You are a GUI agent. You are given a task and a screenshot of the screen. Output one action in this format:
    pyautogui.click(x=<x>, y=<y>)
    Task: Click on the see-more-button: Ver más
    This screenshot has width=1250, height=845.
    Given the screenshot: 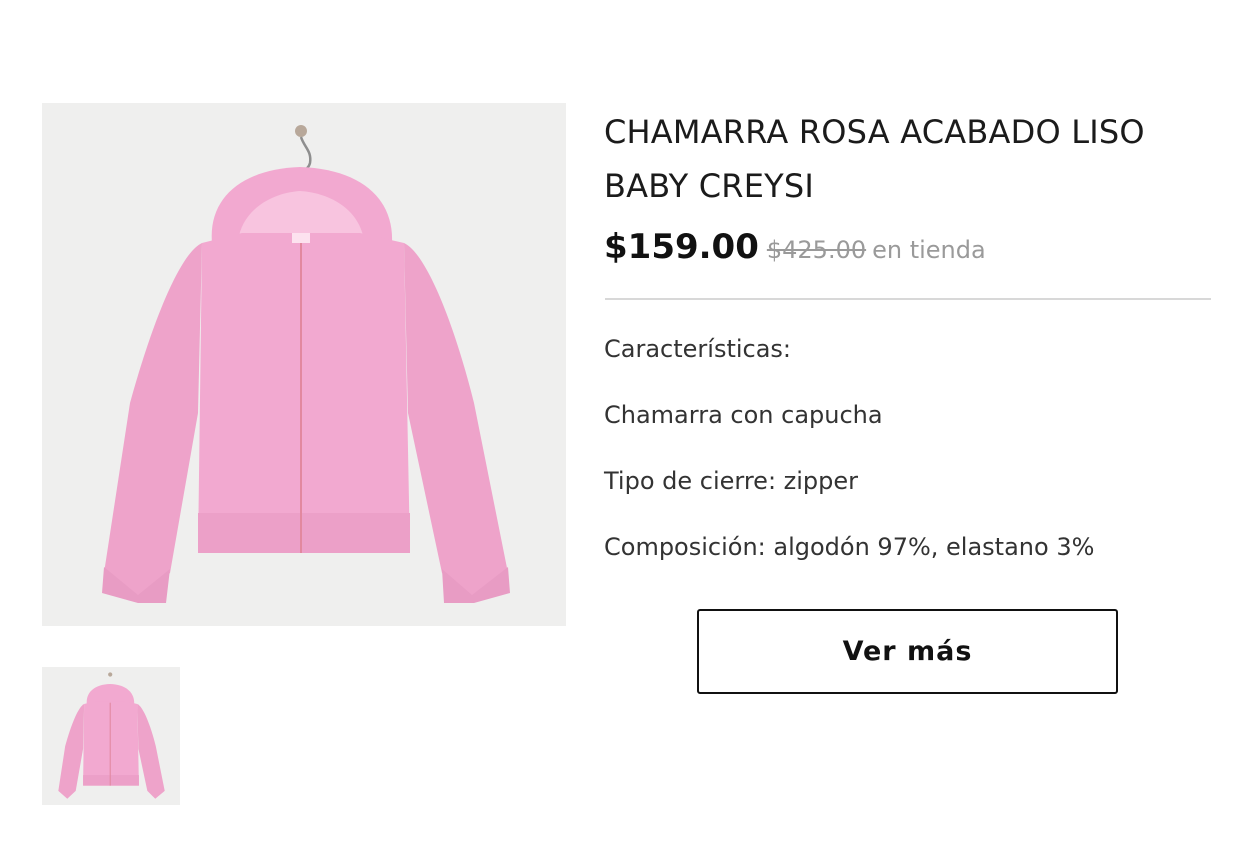 What is the action you would take?
    pyautogui.click(x=907, y=651)
    